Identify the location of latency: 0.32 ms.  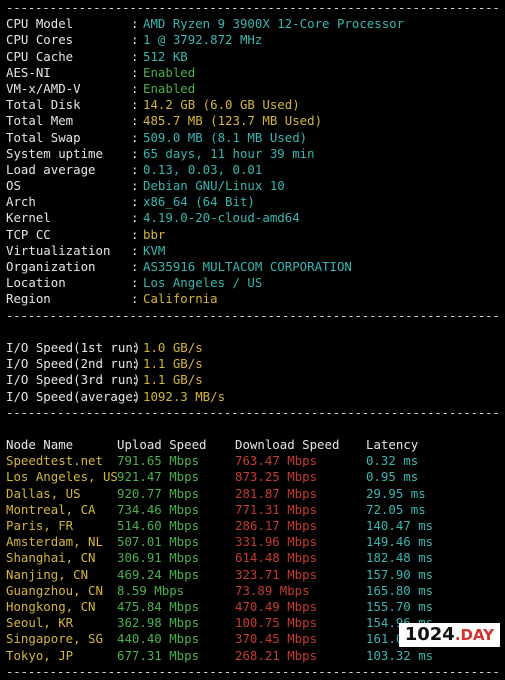
(392, 461).